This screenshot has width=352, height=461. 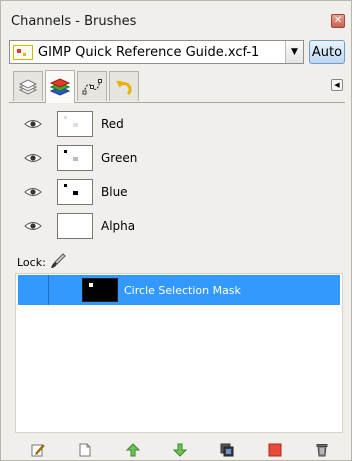 I want to click on channel-label: Alpha, so click(x=118, y=226).